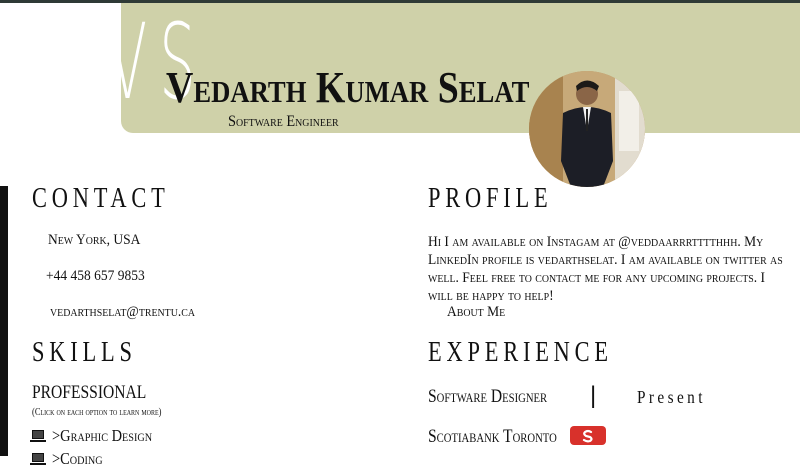  What do you see at coordinates (490, 198) in the screenshot?
I see `profile-heading: PROFILE` at bounding box center [490, 198].